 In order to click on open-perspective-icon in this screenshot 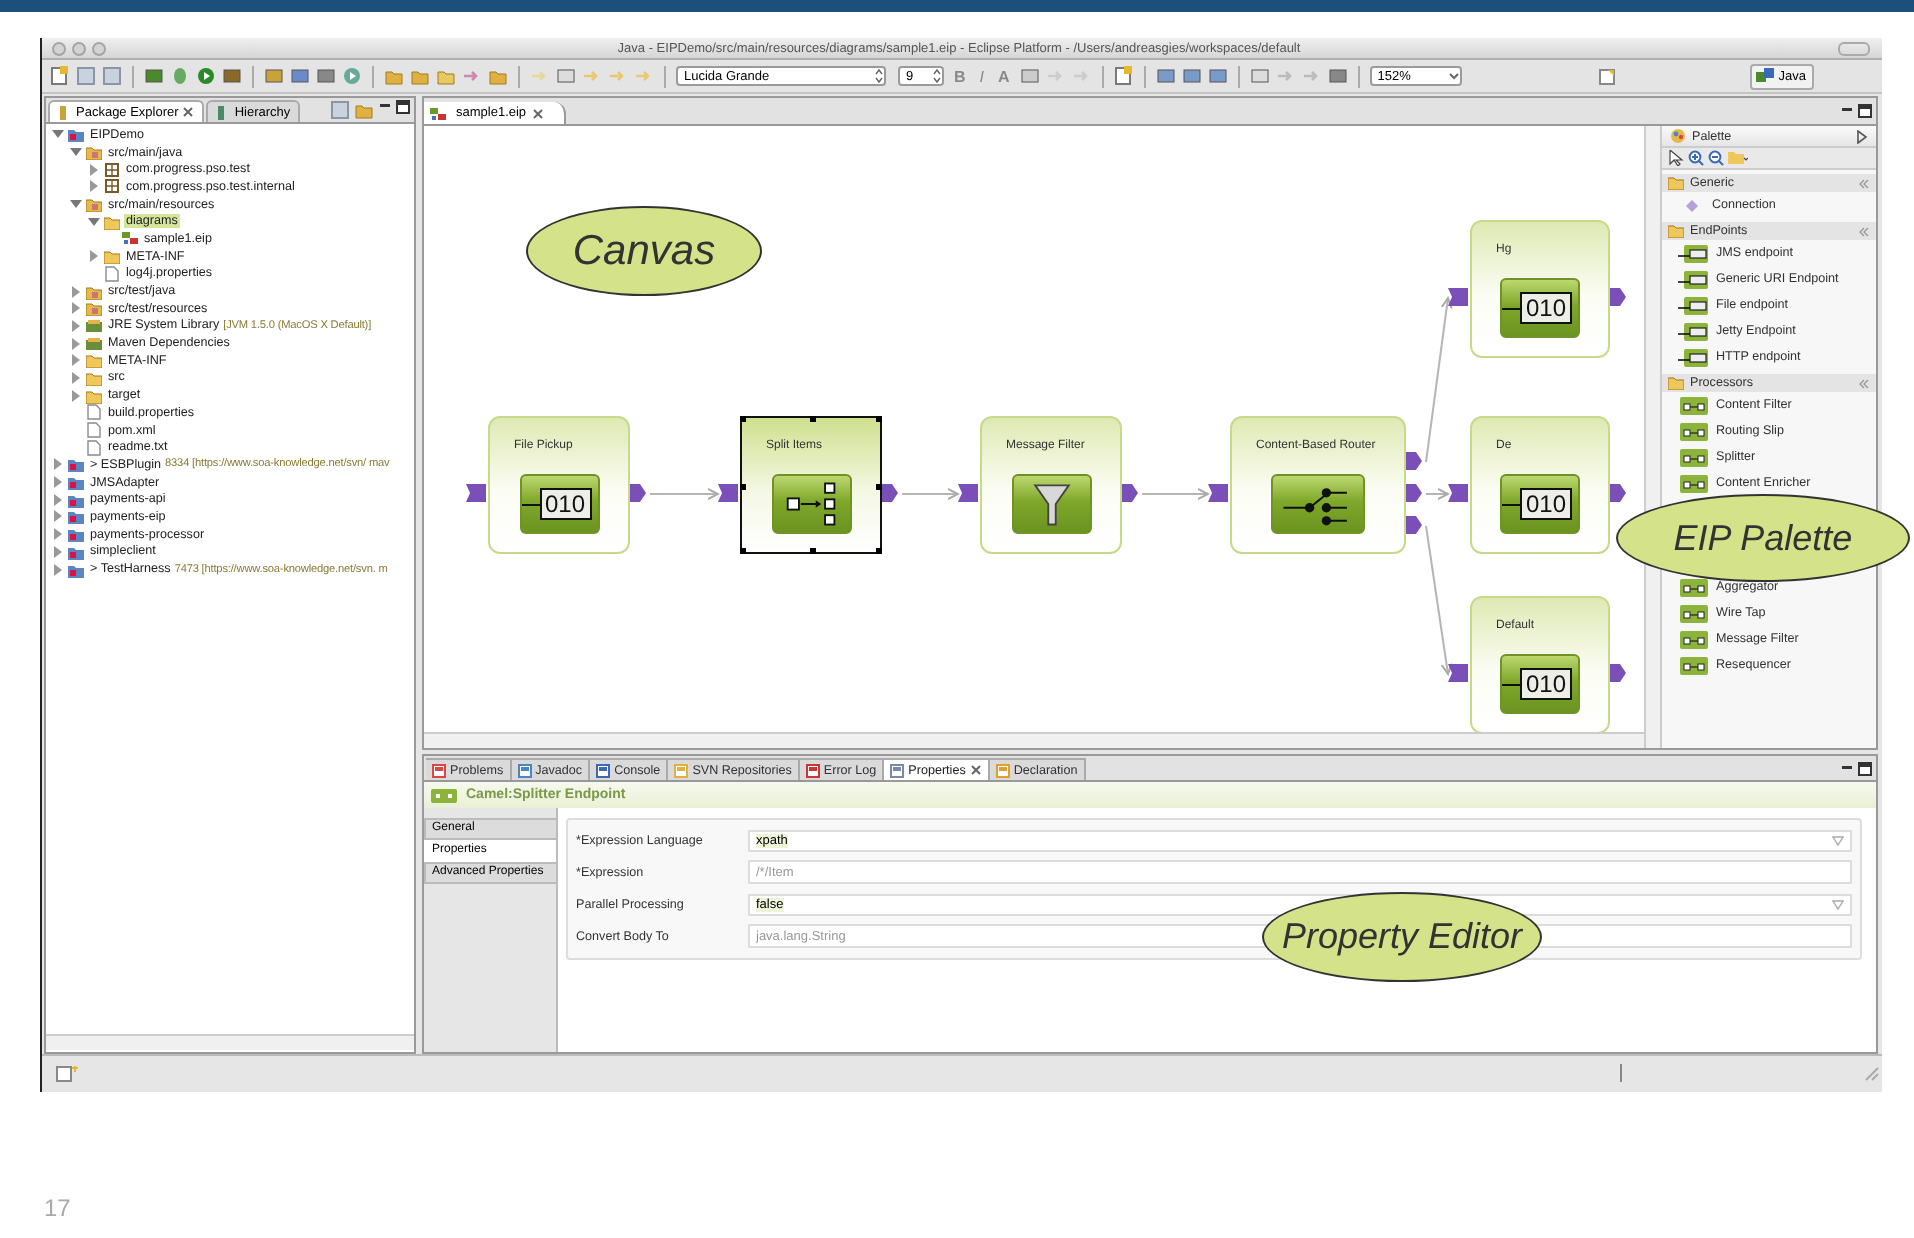, I will do `click(1606, 76)`.